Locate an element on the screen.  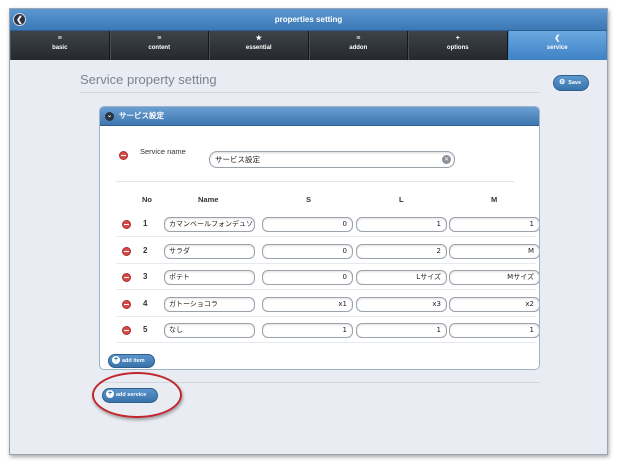
column-header-m: M is located at coordinates (494, 199).